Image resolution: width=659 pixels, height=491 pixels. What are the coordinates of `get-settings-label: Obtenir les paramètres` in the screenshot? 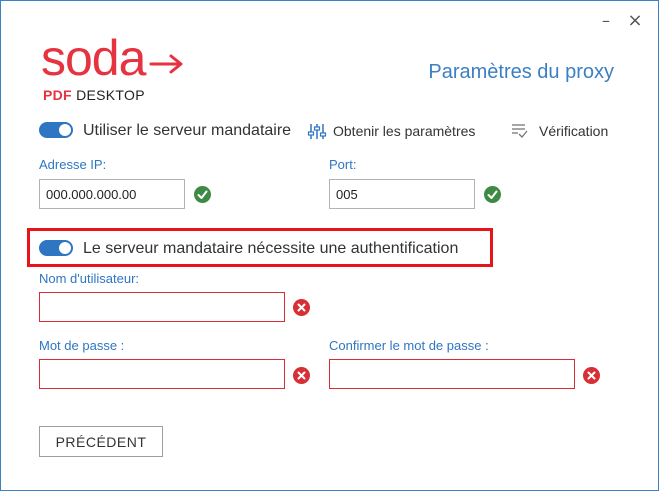 It's located at (404, 131).